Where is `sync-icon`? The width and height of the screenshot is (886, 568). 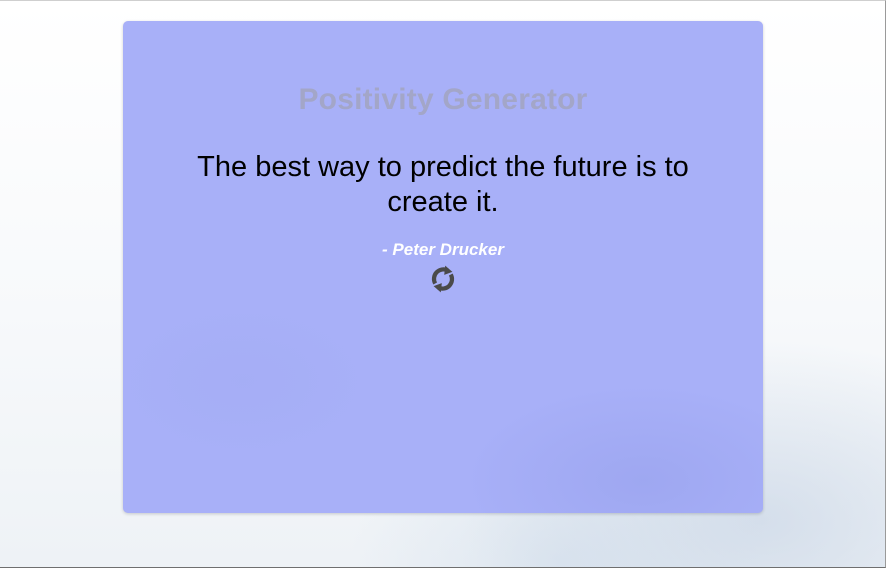
sync-icon is located at coordinates (443, 279).